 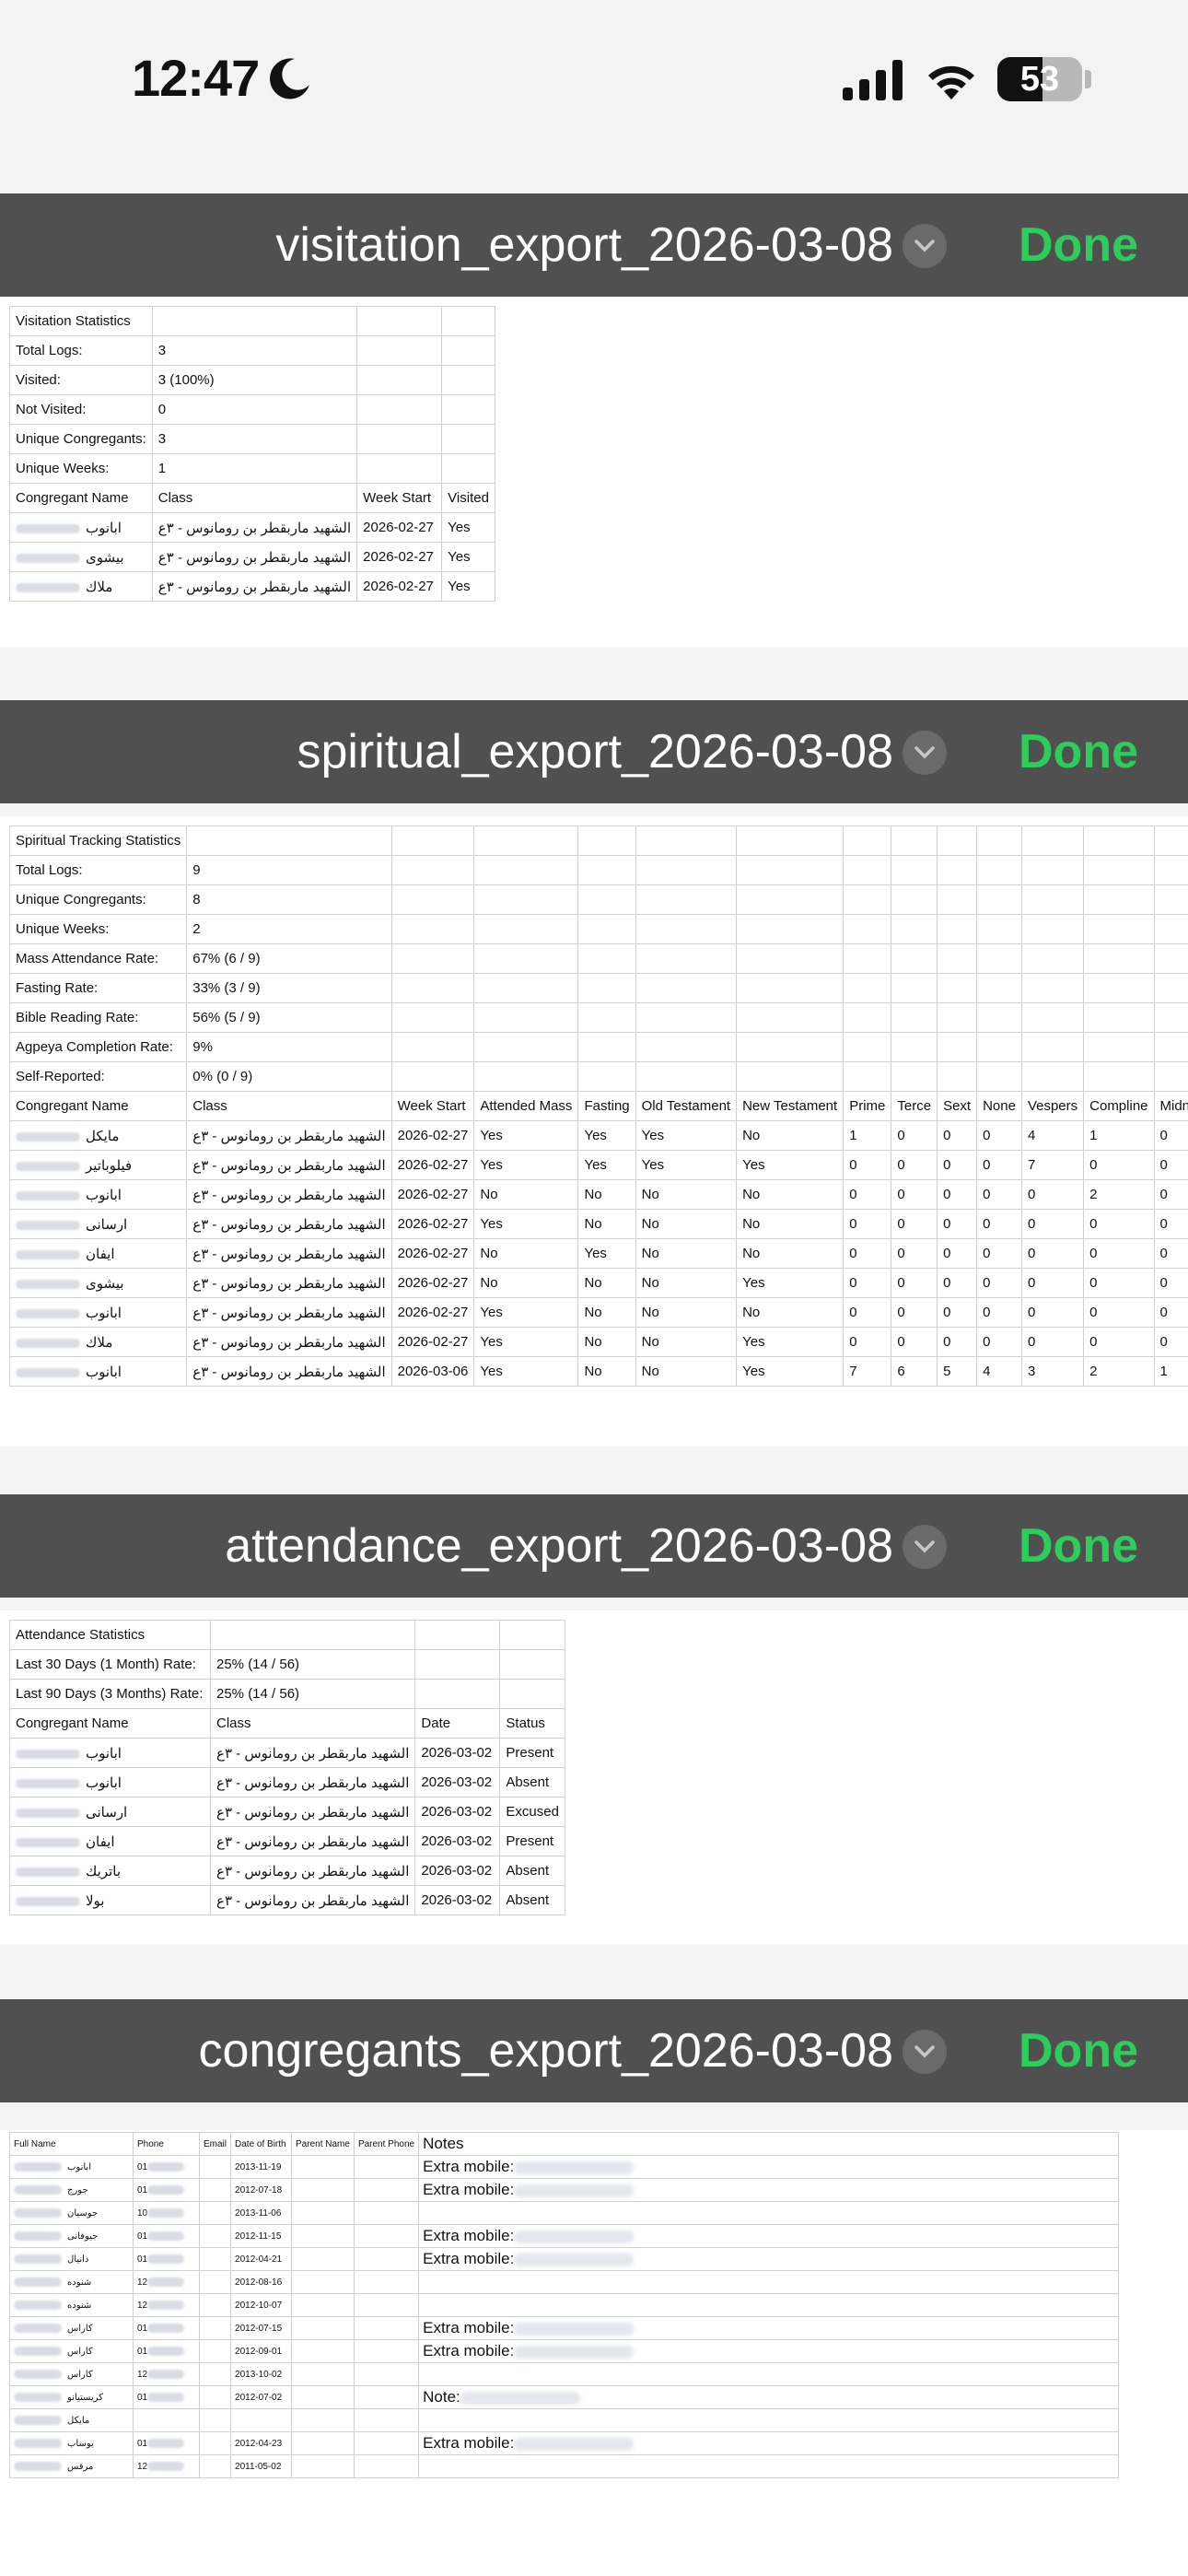 I want to click on stats-cell: Agpeya Completion Rate:, so click(x=98, y=1047).